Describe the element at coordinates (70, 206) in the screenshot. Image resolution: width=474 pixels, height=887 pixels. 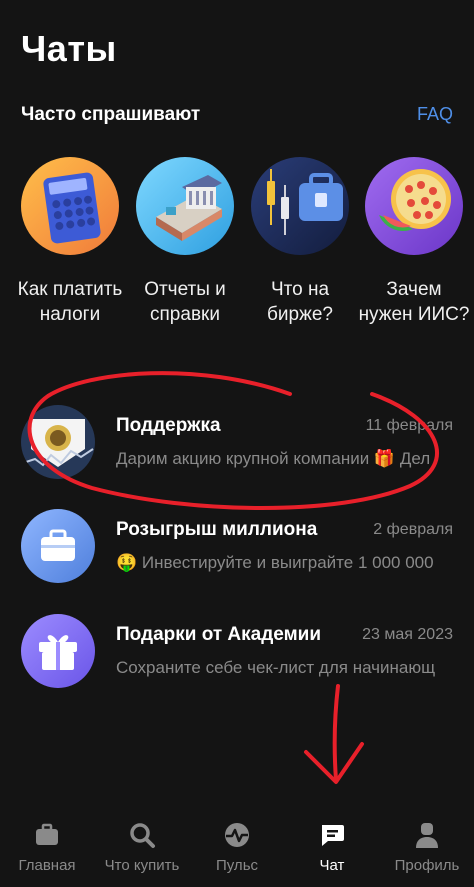
I see `calculator-icon` at that location.